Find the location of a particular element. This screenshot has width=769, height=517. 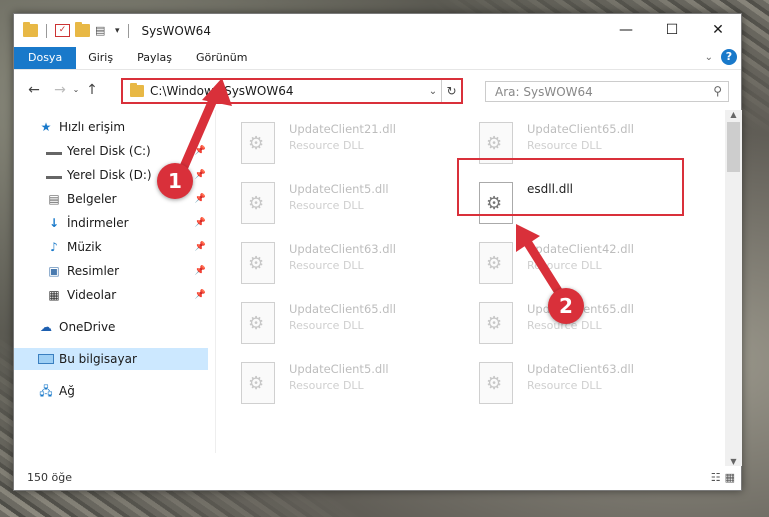

recent-locations-icon: ⌄ is located at coordinates (76, 89).